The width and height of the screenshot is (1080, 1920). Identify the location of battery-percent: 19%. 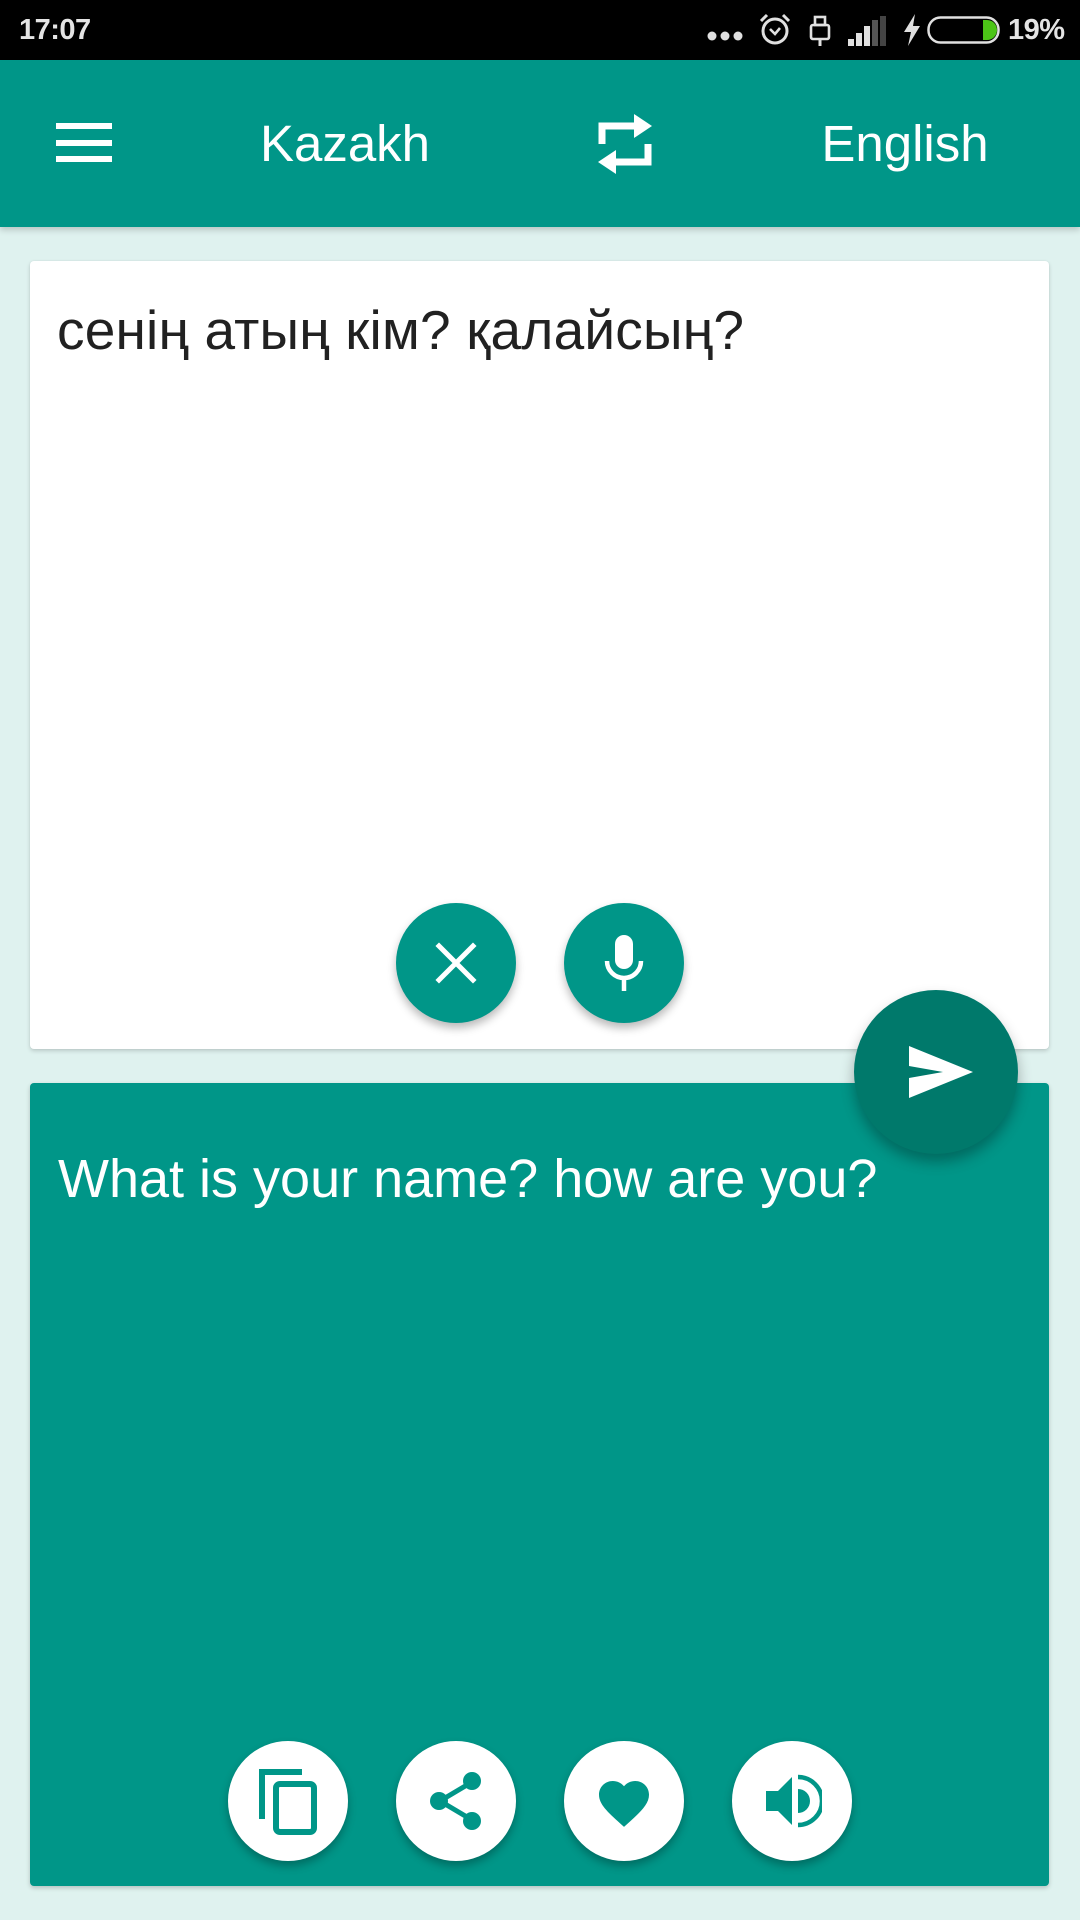
(1036, 30).